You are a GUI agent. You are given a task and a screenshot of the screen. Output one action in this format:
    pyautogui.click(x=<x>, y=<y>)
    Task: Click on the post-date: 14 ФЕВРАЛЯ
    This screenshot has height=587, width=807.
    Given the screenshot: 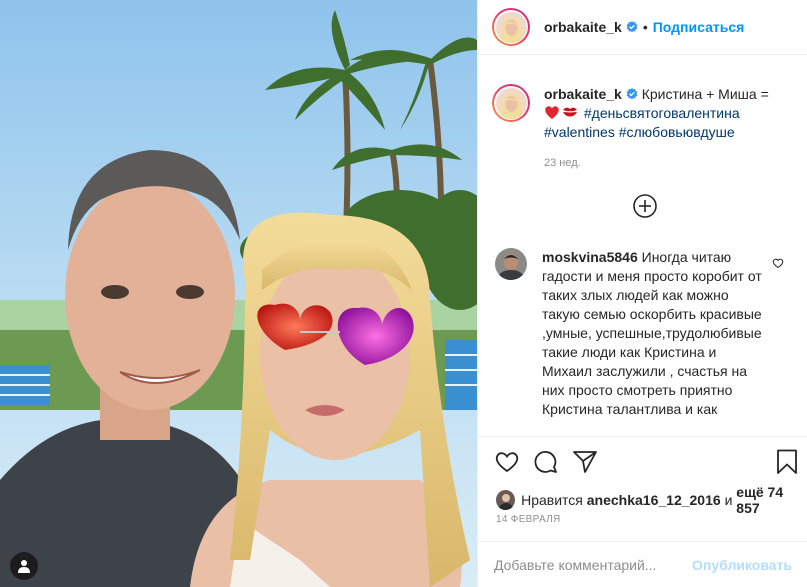 What is the action you would take?
    pyautogui.click(x=528, y=519)
    